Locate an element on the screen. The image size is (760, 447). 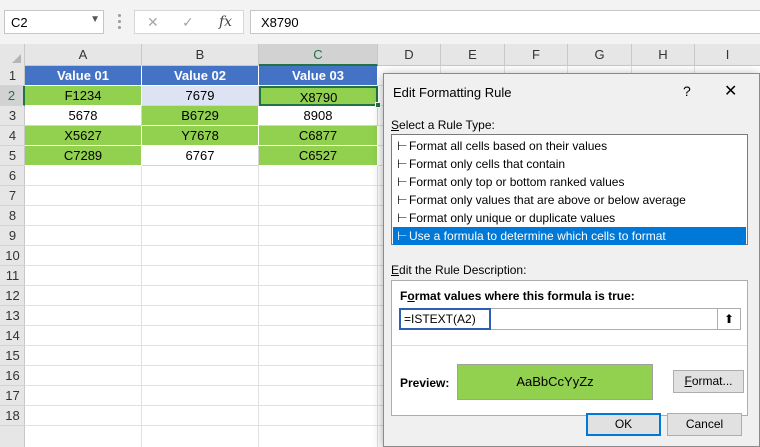
table-cell: C7289 is located at coordinates (83, 156).